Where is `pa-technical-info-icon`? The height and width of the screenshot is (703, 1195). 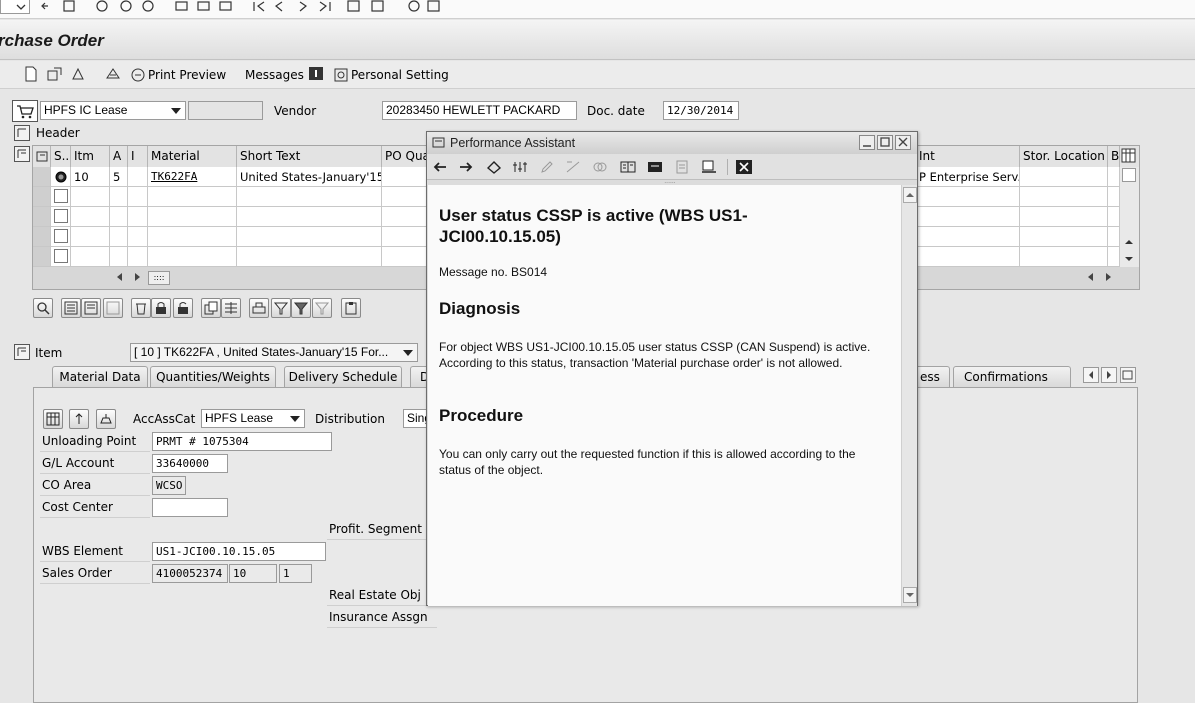 pa-technical-info-icon is located at coordinates (494, 167).